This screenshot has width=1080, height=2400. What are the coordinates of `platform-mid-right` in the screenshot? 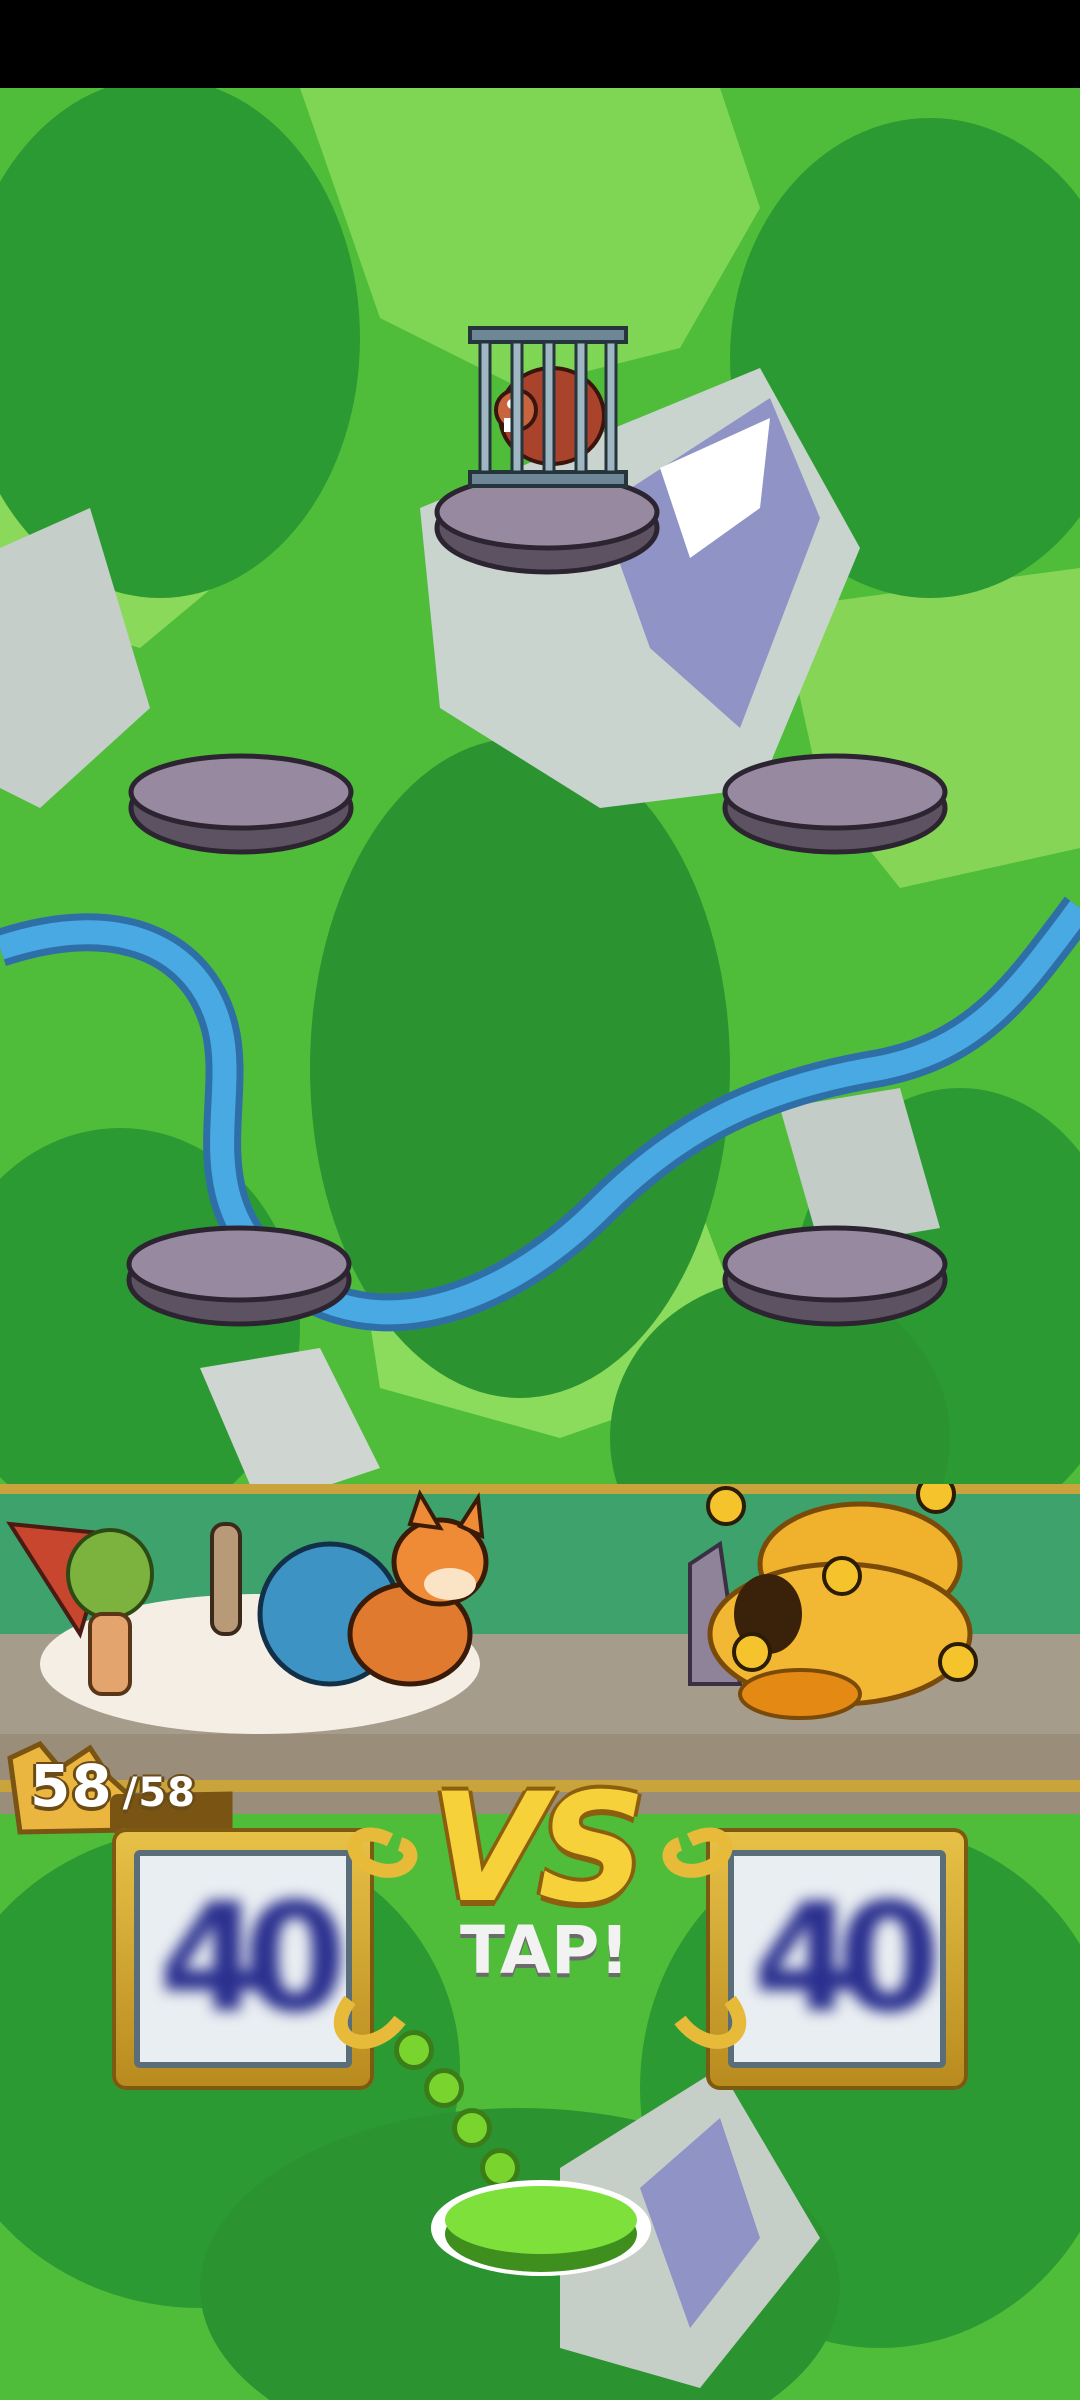 It's located at (835, 803).